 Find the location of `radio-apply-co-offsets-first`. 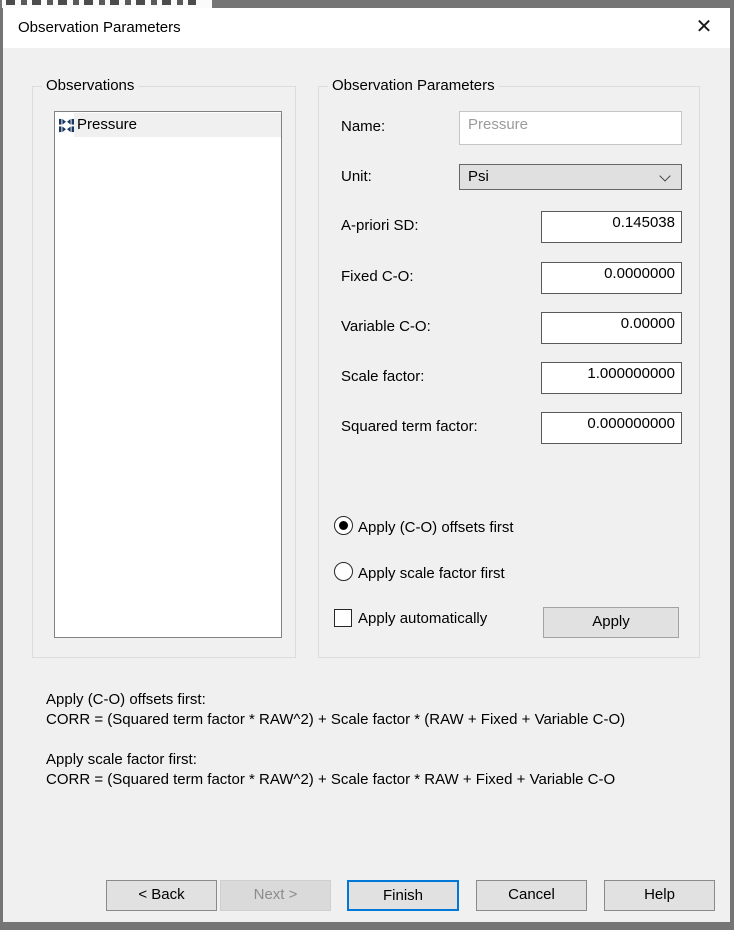

radio-apply-co-offsets-first is located at coordinates (343, 525).